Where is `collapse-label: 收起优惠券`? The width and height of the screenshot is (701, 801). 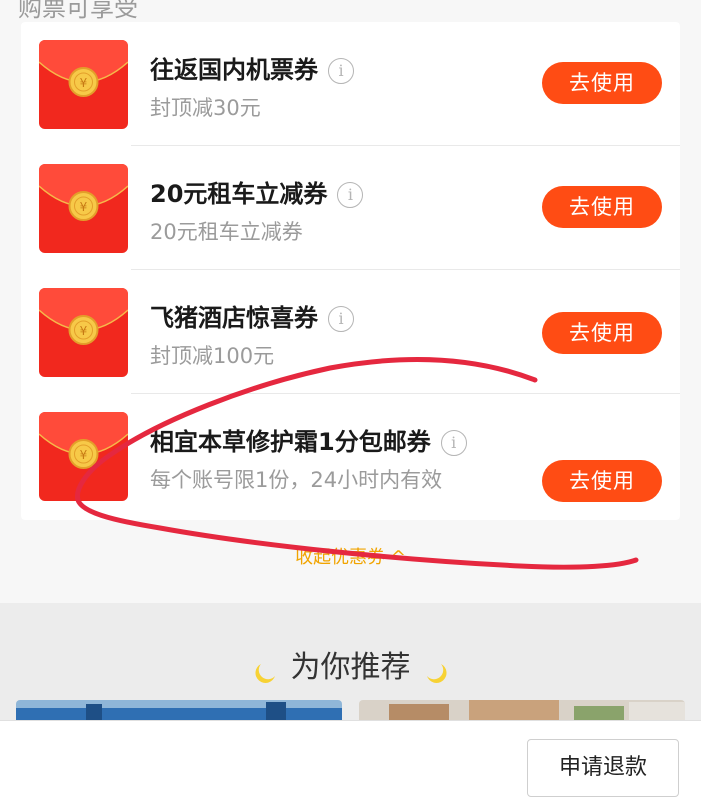
collapse-label: 收起优惠券 is located at coordinates (340, 557).